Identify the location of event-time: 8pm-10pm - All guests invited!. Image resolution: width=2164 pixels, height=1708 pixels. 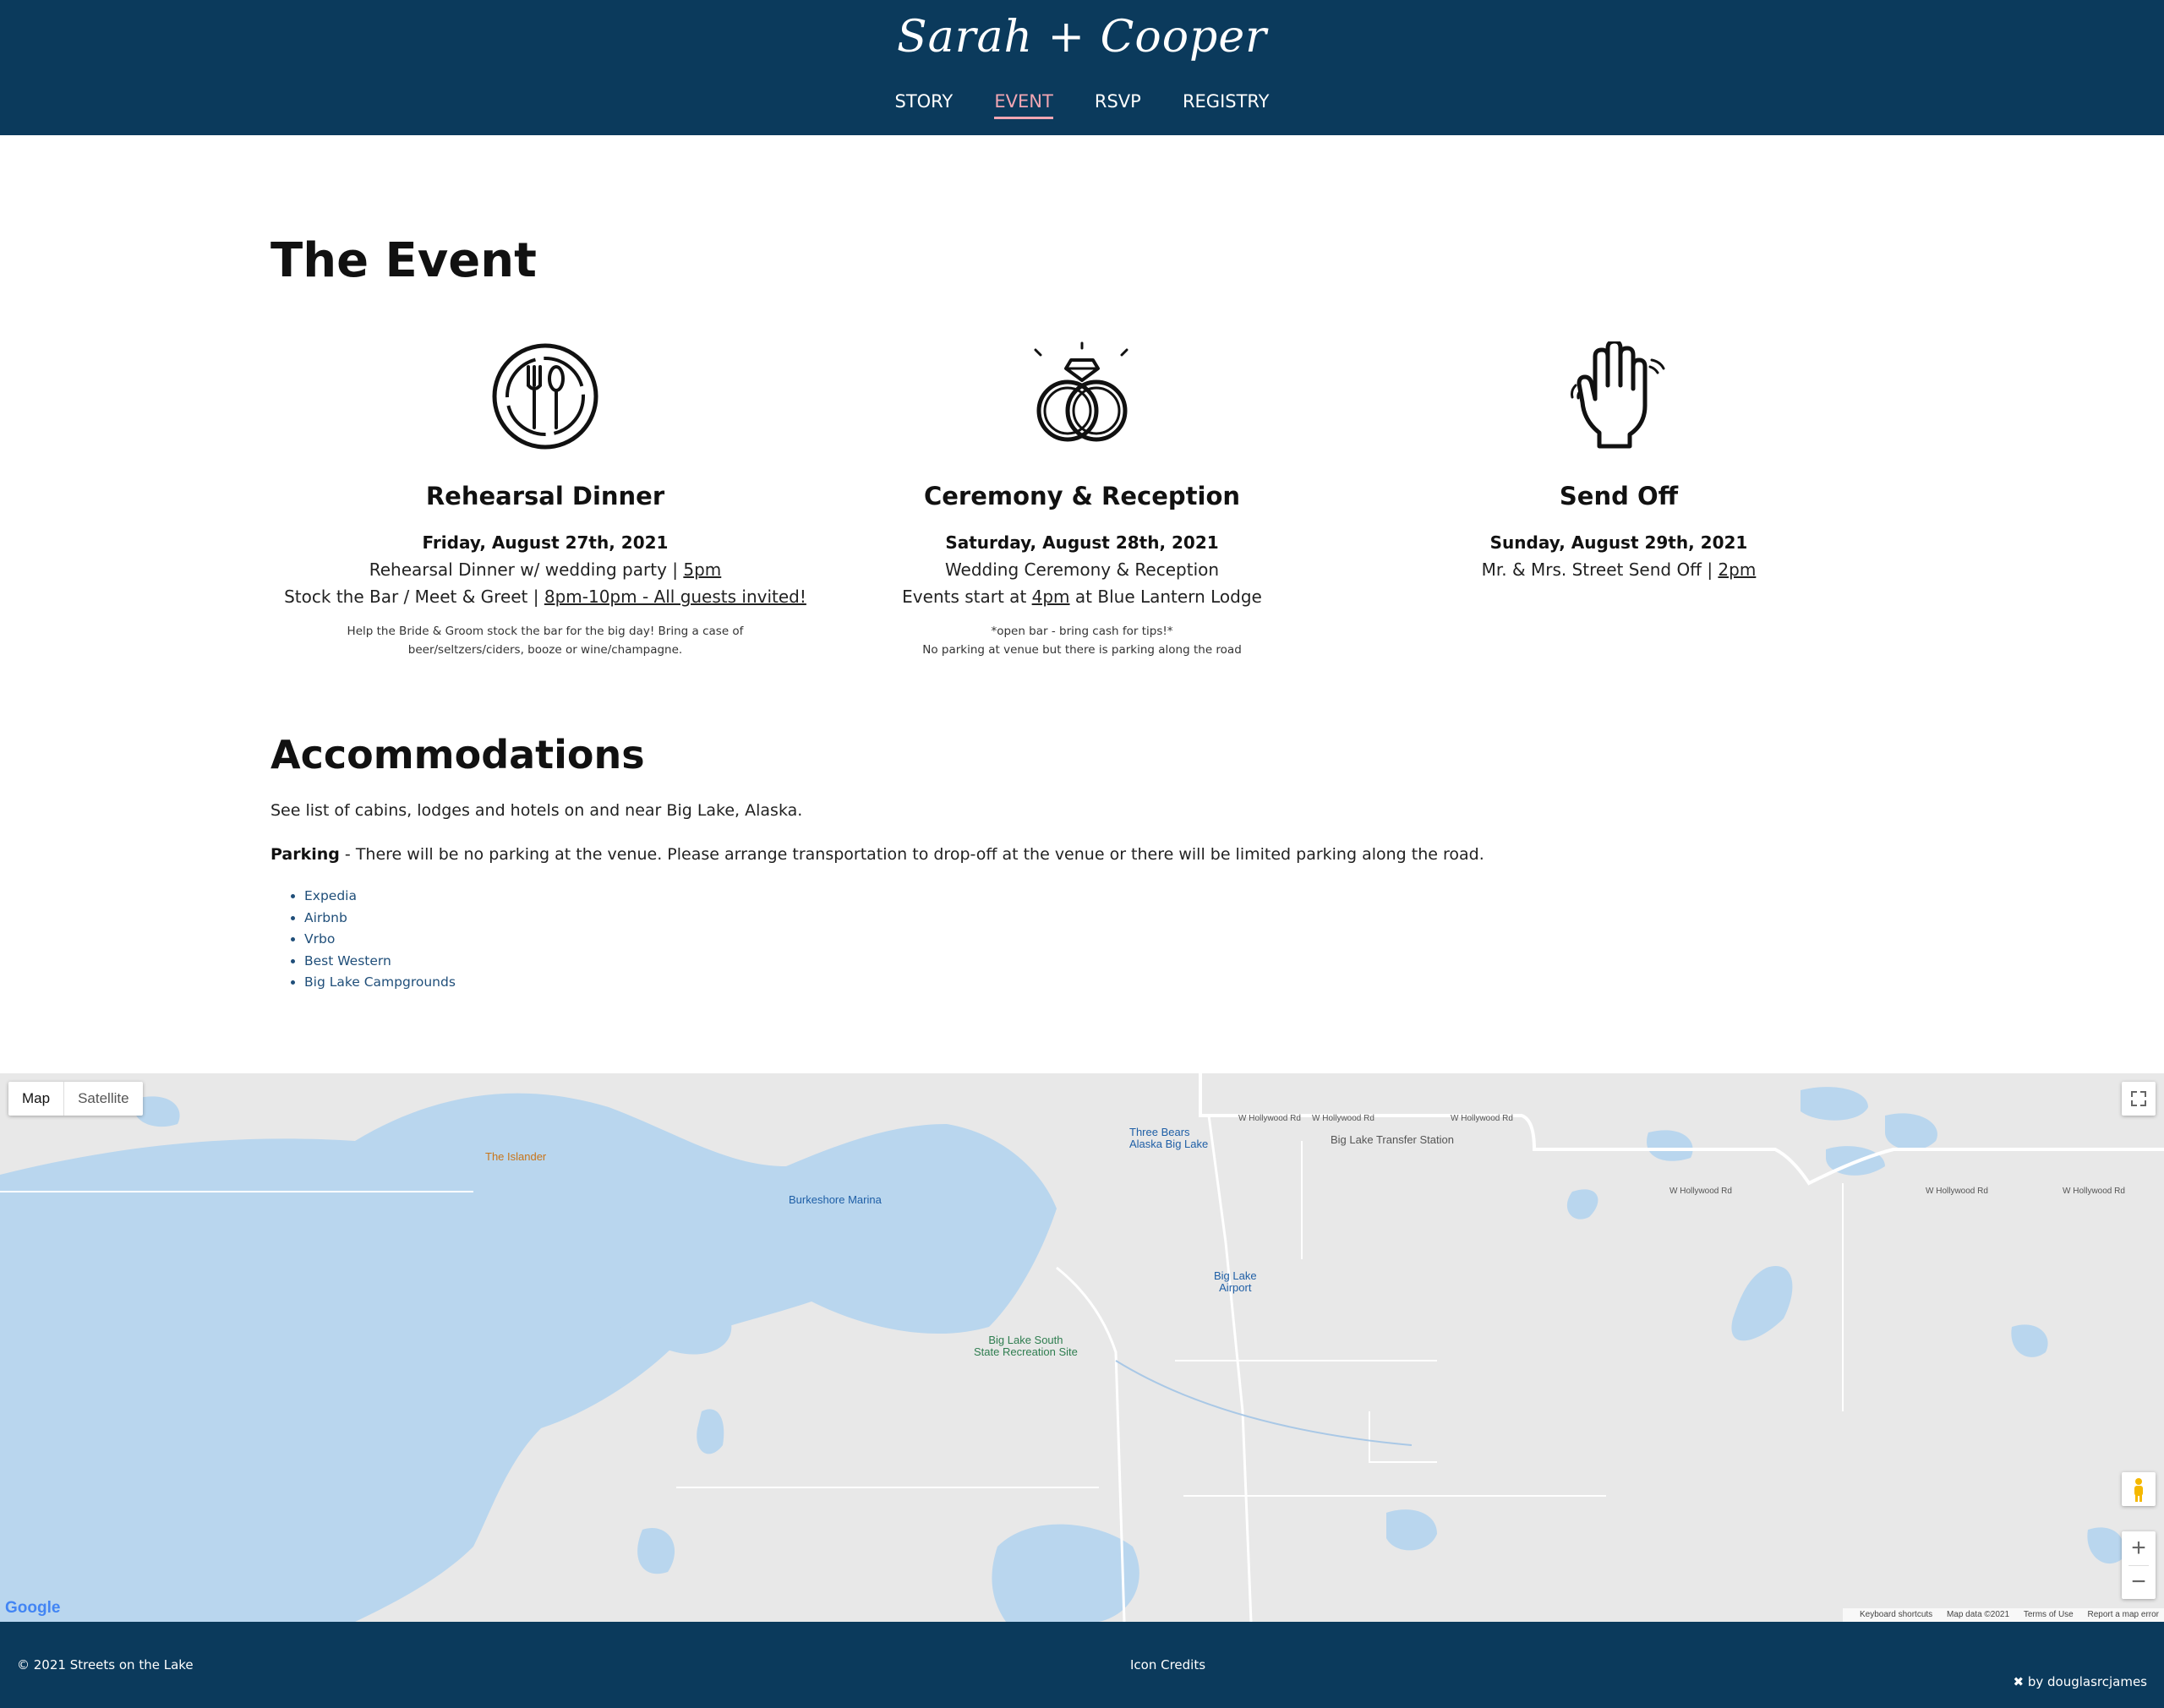
(675, 597).